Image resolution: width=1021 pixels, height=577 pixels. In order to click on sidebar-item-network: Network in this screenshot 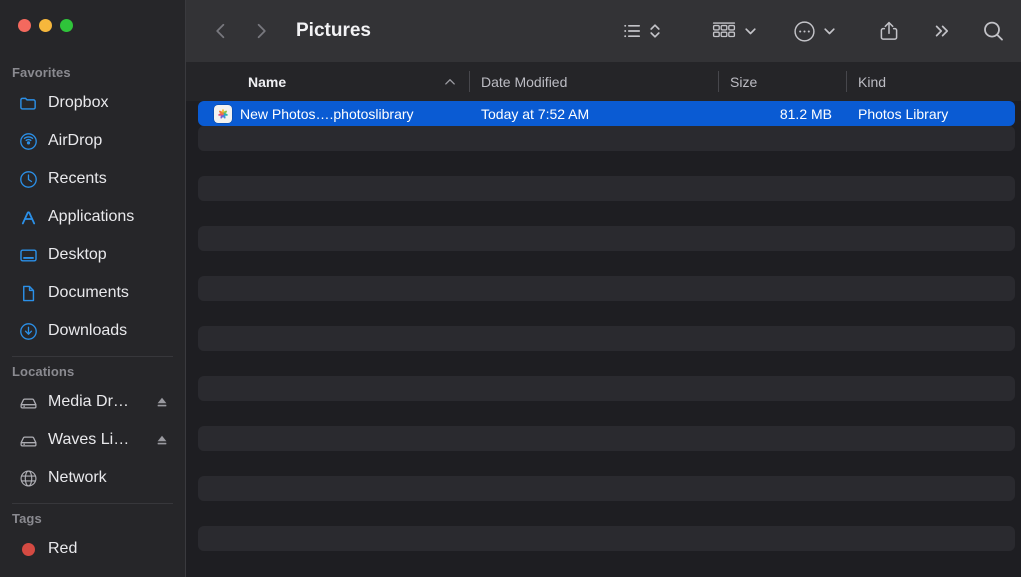, I will do `click(92, 478)`.